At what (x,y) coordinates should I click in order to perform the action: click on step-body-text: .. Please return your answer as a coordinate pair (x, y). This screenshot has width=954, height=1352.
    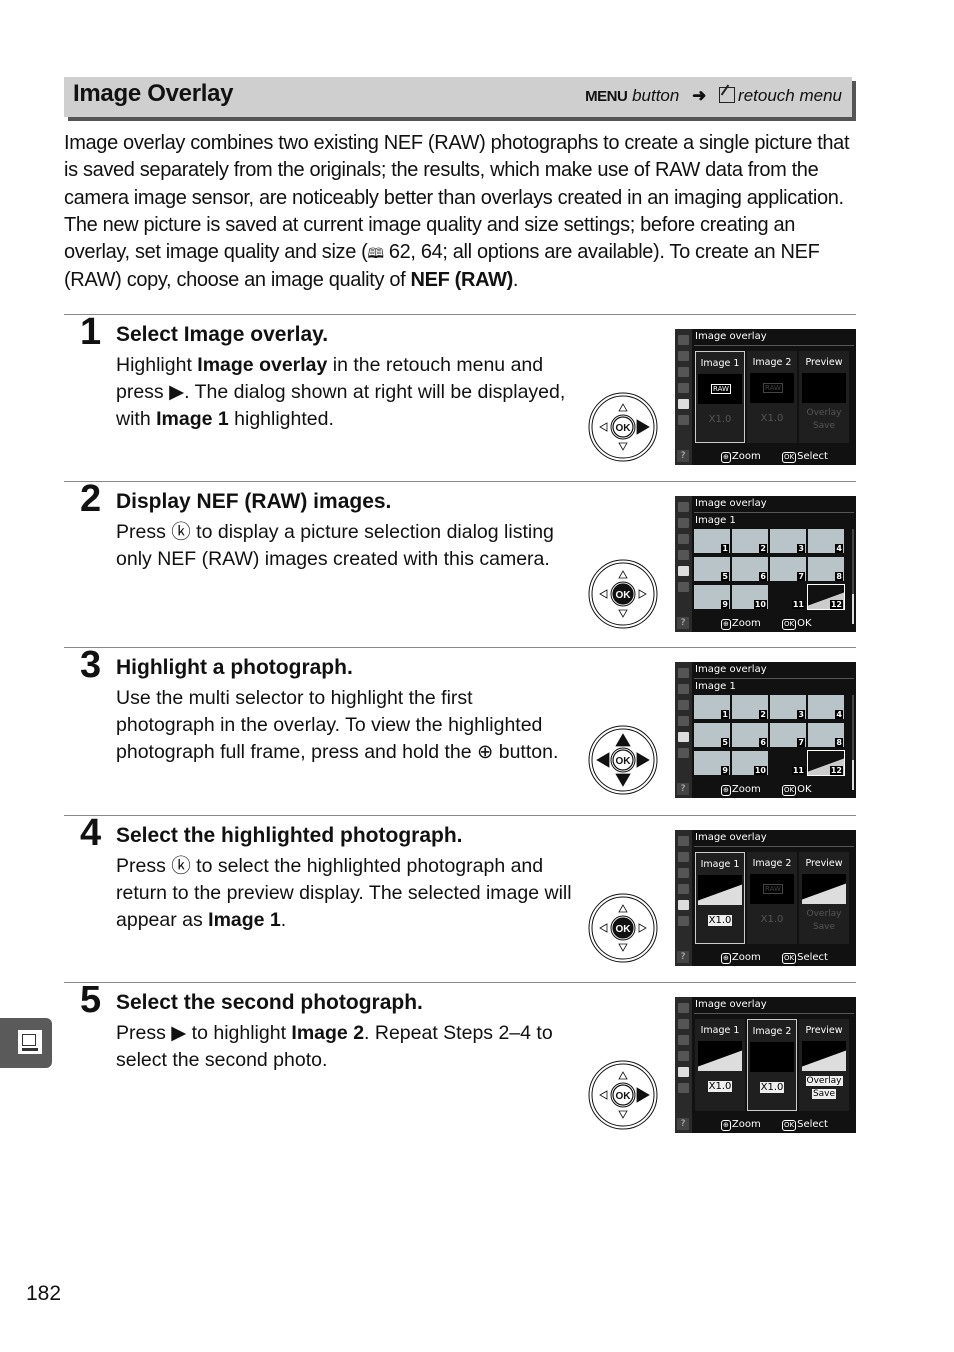
    Looking at the image, I should click on (283, 920).